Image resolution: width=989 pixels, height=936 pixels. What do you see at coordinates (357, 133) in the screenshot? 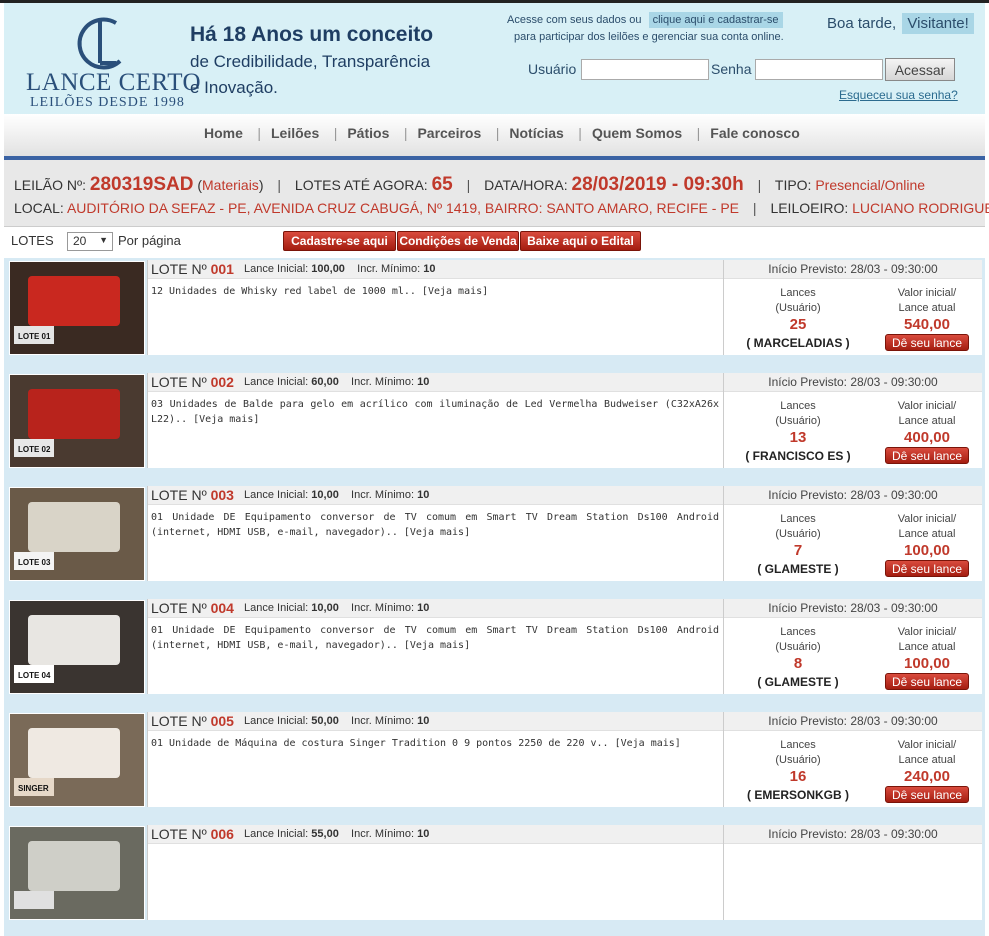
I see `nav-patios: | Pátios` at bounding box center [357, 133].